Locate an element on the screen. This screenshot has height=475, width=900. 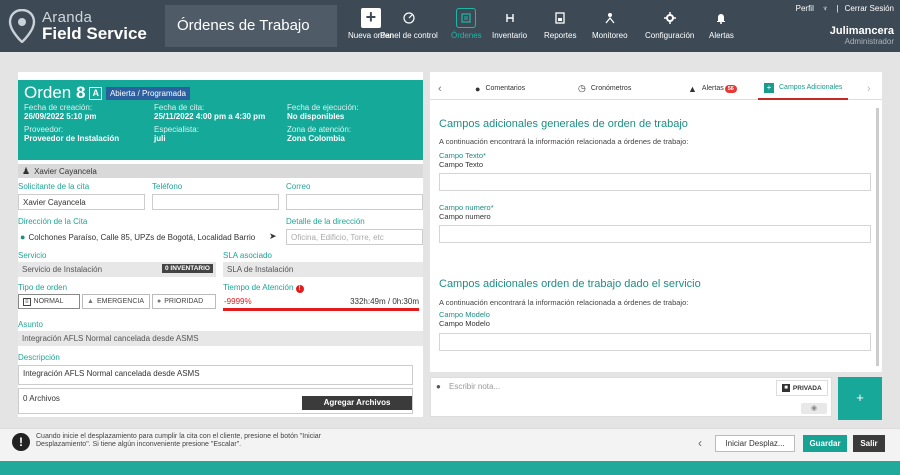
nav-inventory: Inventario is located at coordinates (509, 24).